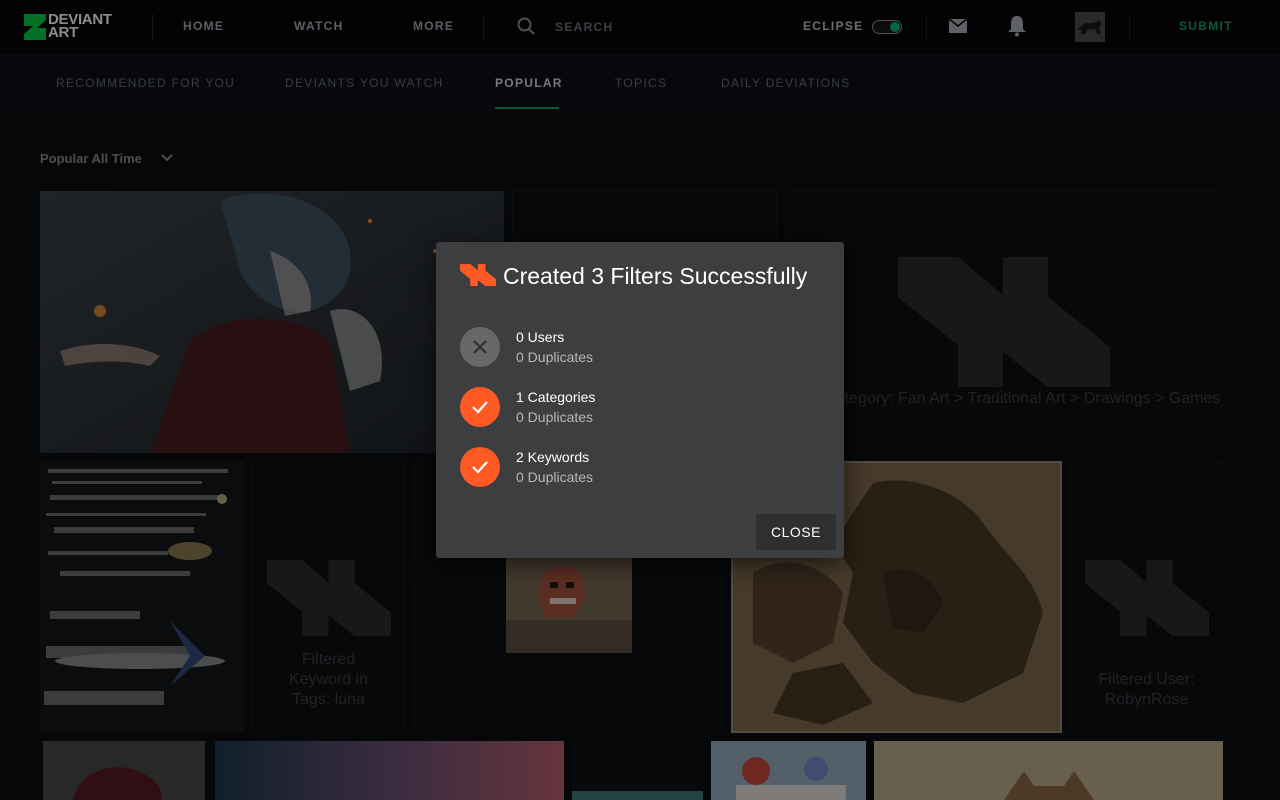 The width and height of the screenshot is (1280, 800). I want to click on dialog-title: Created 3 Filters Successfully, so click(655, 276).